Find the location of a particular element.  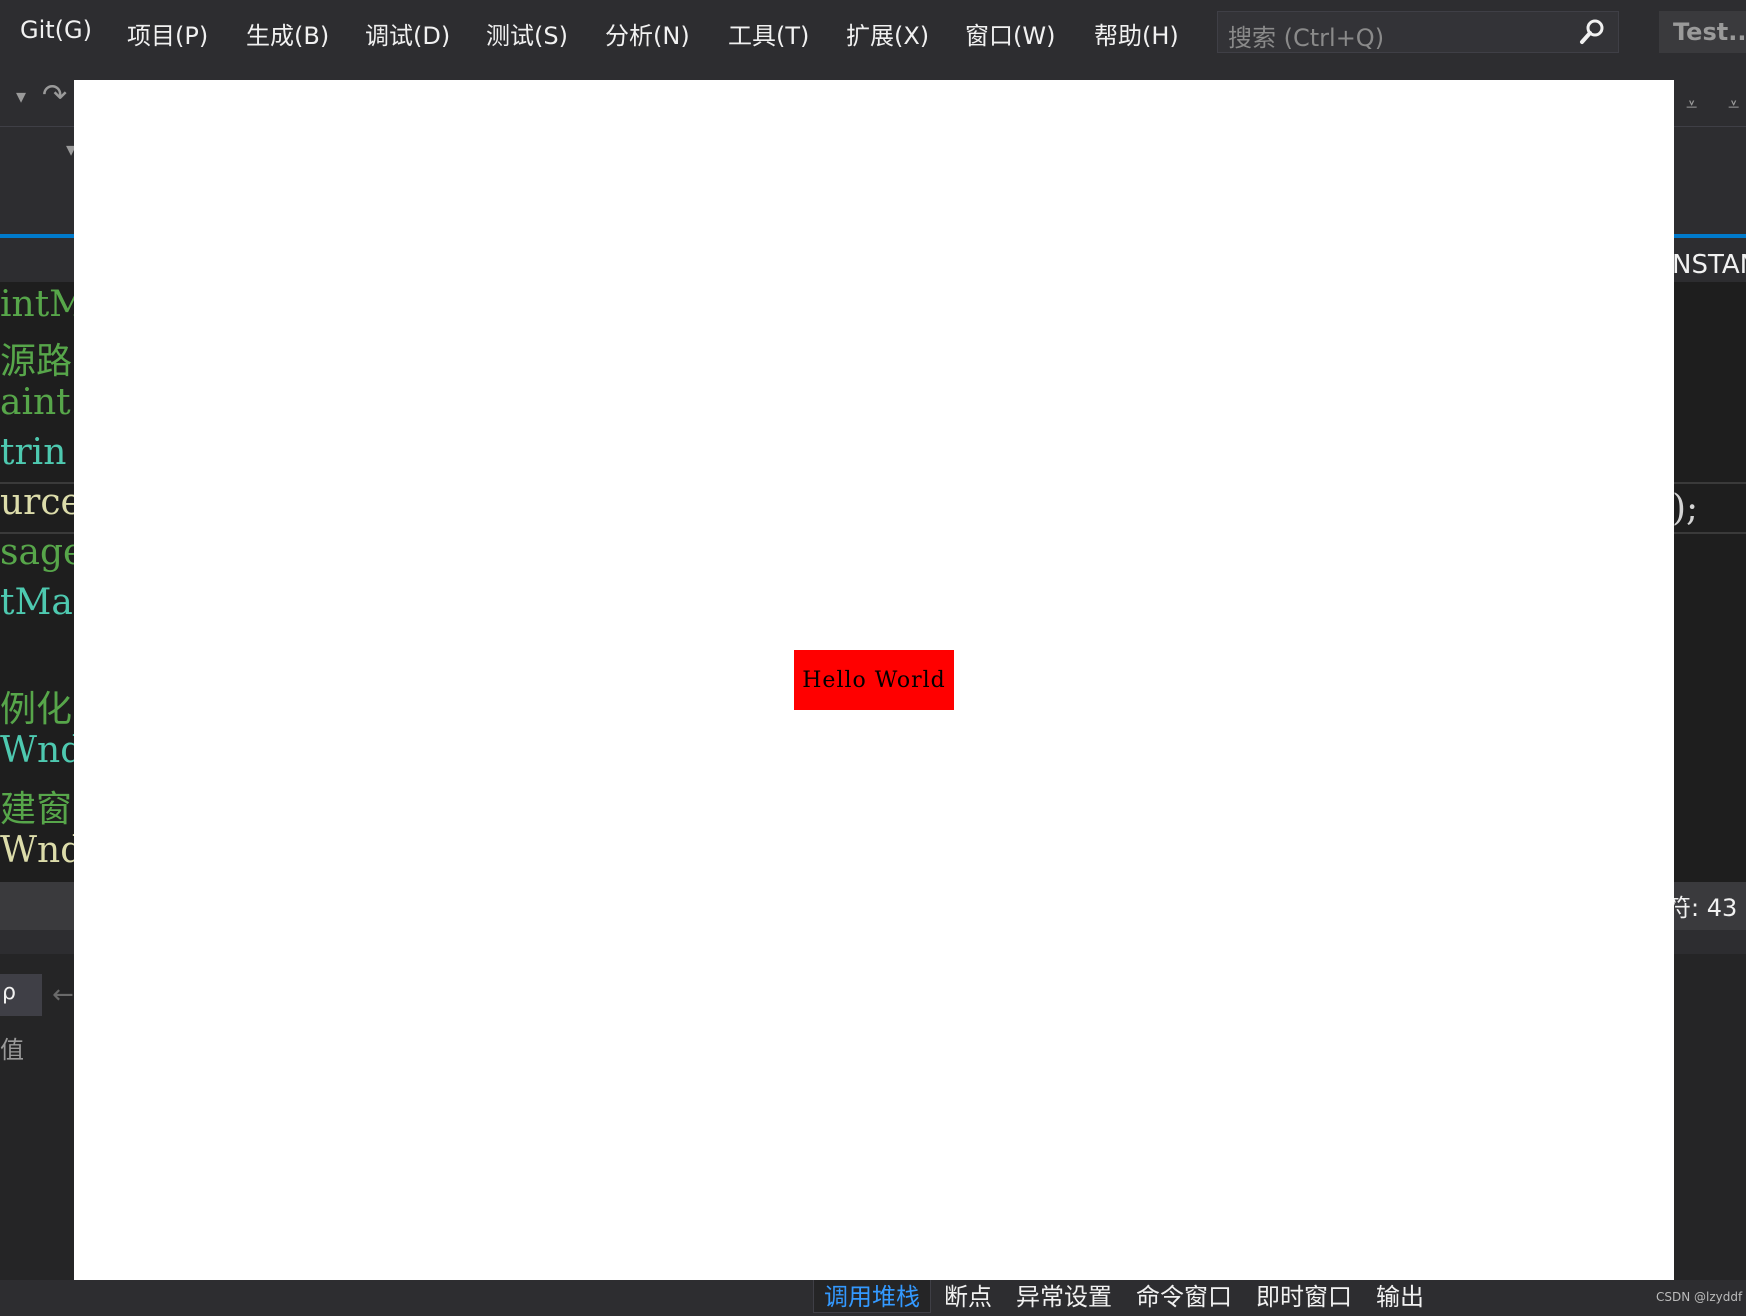

search-combo-icon: ρ is located at coordinates (9, 992).